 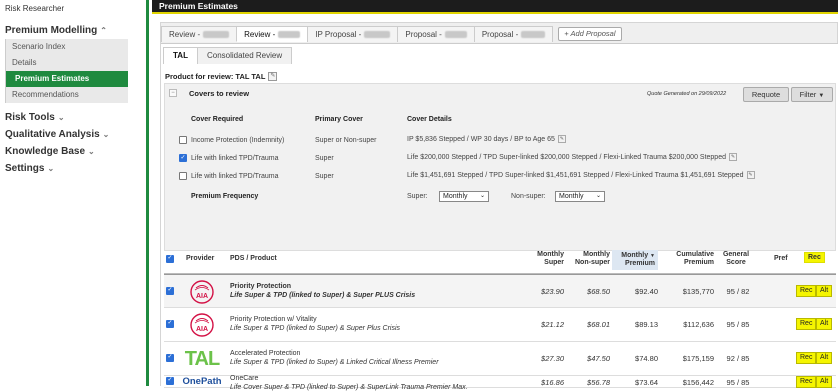 I want to click on sidebar-item-details: Details, so click(x=67, y=63).